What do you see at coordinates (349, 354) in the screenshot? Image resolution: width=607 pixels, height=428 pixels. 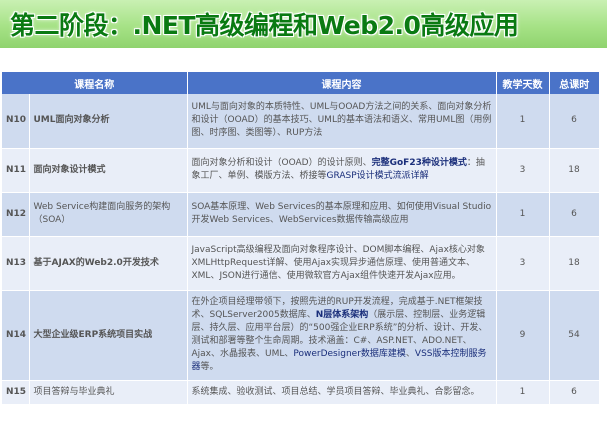 I see `desc-highlight: PowerDesigner数据库建模` at bounding box center [349, 354].